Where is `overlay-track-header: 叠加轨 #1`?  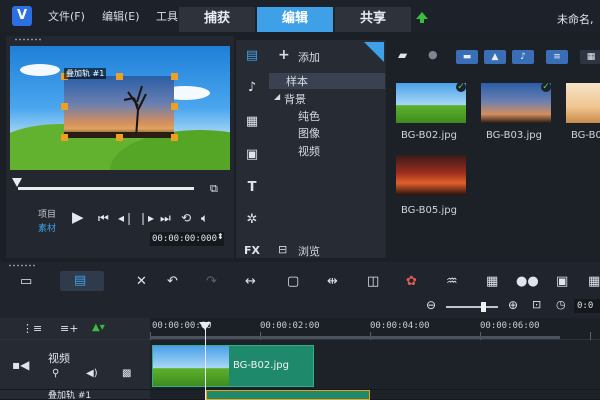
overlay-track-header: 叠加轨 #1 is located at coordinates (75, 395).